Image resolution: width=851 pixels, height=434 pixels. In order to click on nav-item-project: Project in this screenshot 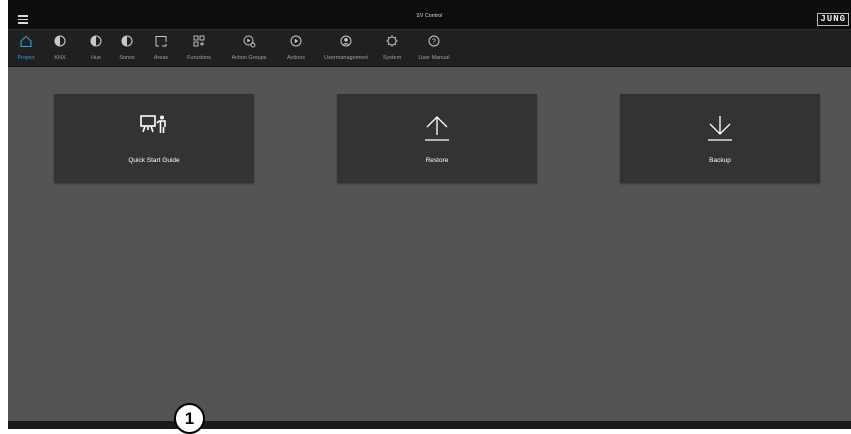, I will do `click(26, 49)`.